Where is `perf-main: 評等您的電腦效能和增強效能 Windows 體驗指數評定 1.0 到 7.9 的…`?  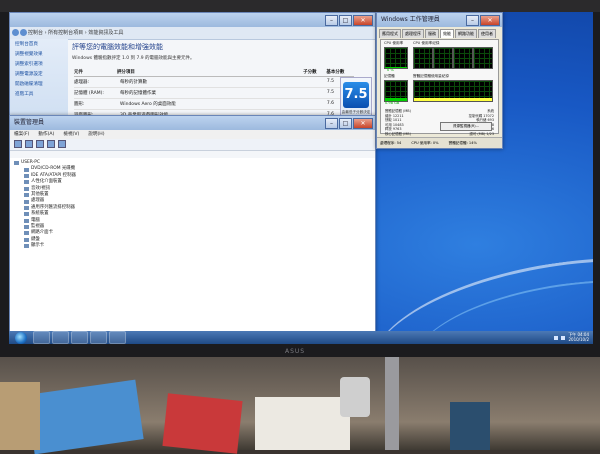
perf-main: 評等您的電腦效能和增強效能 Windows 體驗指數評定 1.0 到 7.9 的… is located at coordinates (222, 85).